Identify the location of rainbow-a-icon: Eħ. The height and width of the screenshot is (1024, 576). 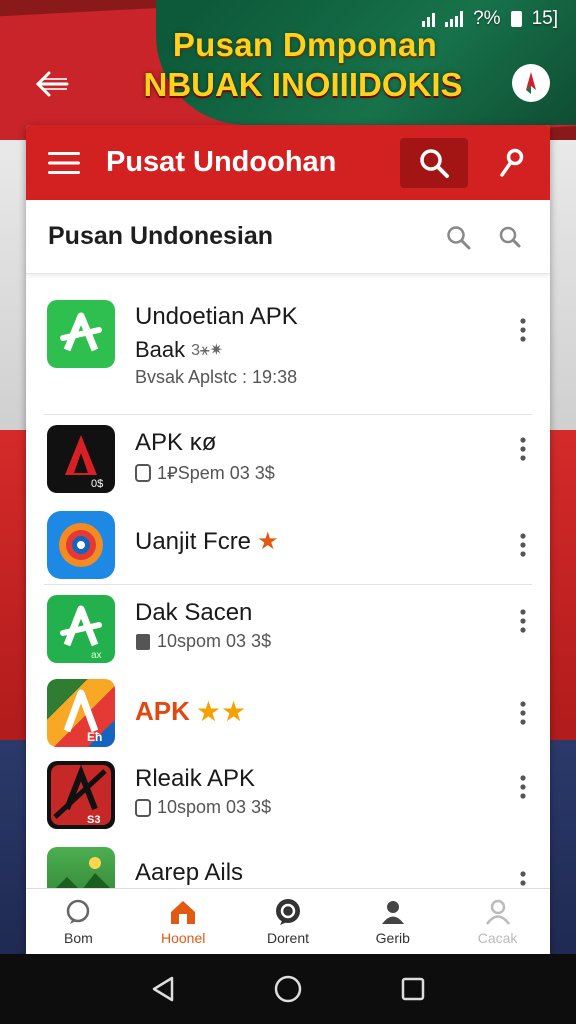
(81, 713).